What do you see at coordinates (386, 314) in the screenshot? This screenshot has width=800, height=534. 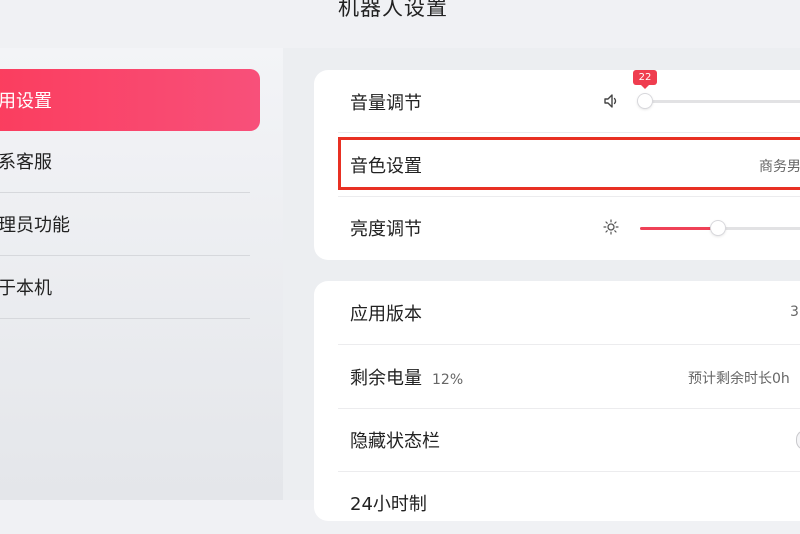 I see `app-version-label: 应用版本` at bounding box center [386, 314].